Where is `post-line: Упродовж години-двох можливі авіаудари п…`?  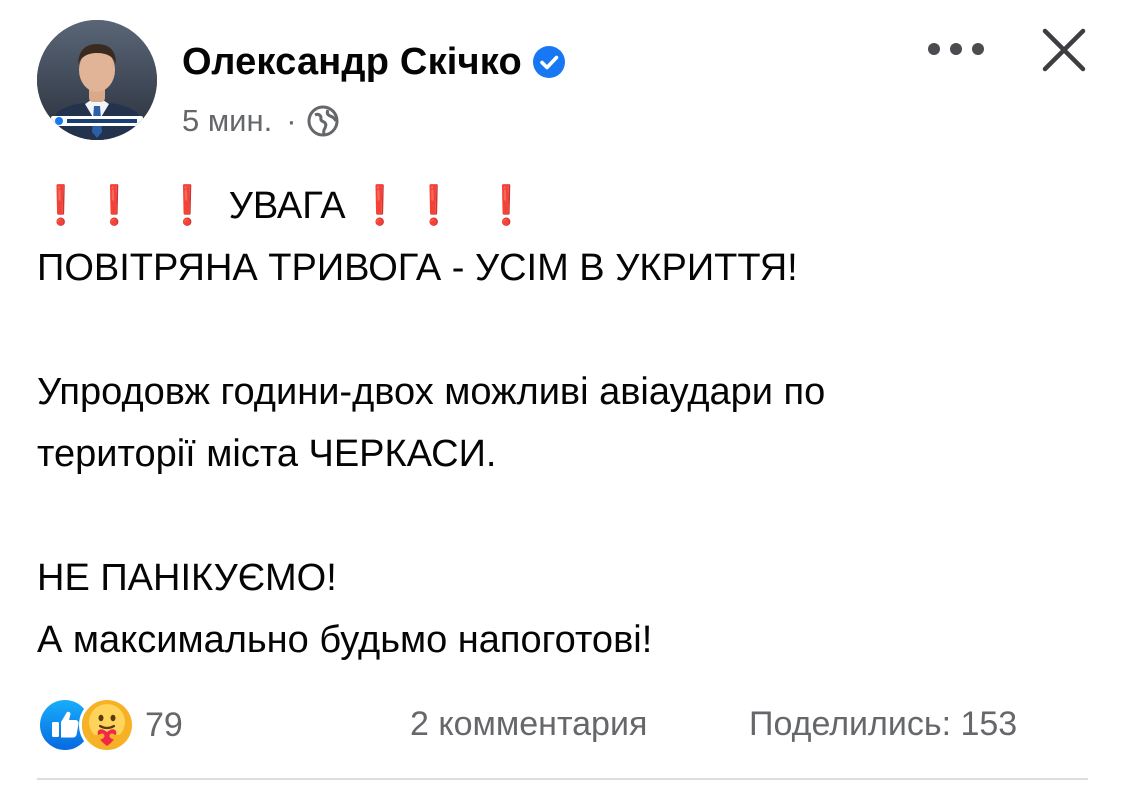 post-line: Упродовж години-двох можливі авіаудари п… is located at coordinates (431, 392).